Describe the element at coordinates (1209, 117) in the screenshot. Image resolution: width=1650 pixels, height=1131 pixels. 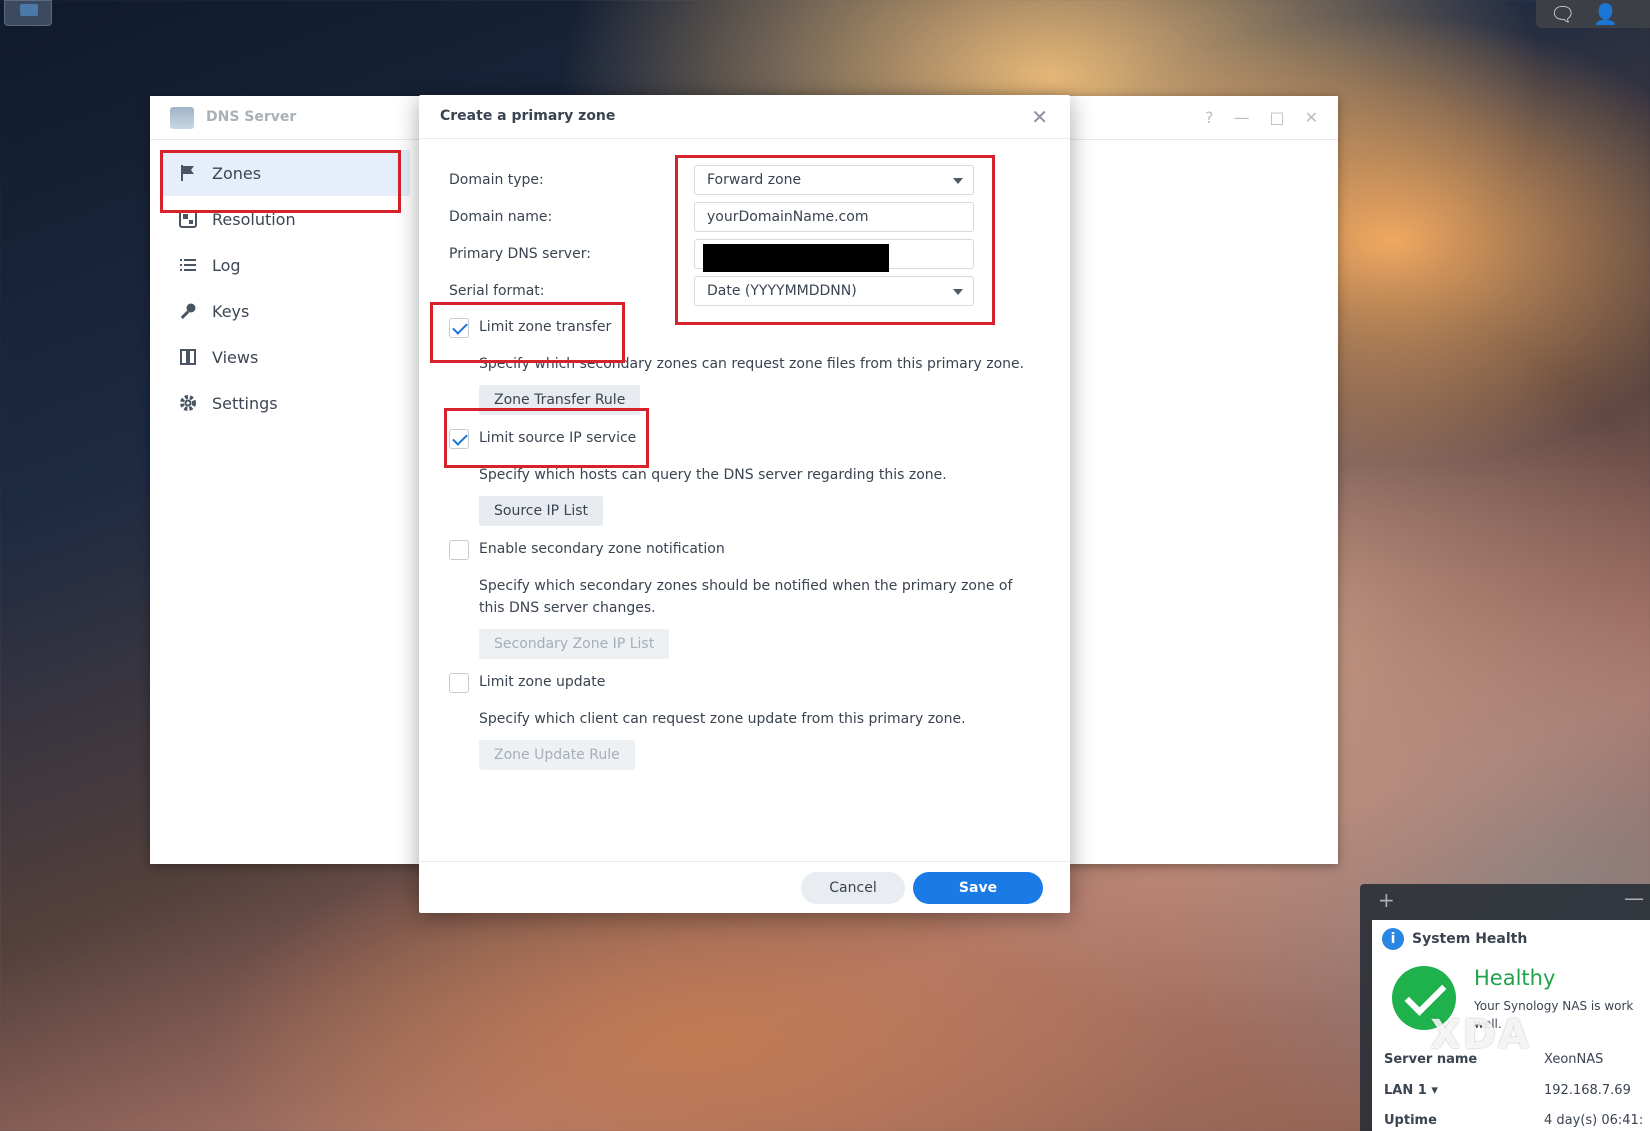
I see `help-icon: ?` at that location.